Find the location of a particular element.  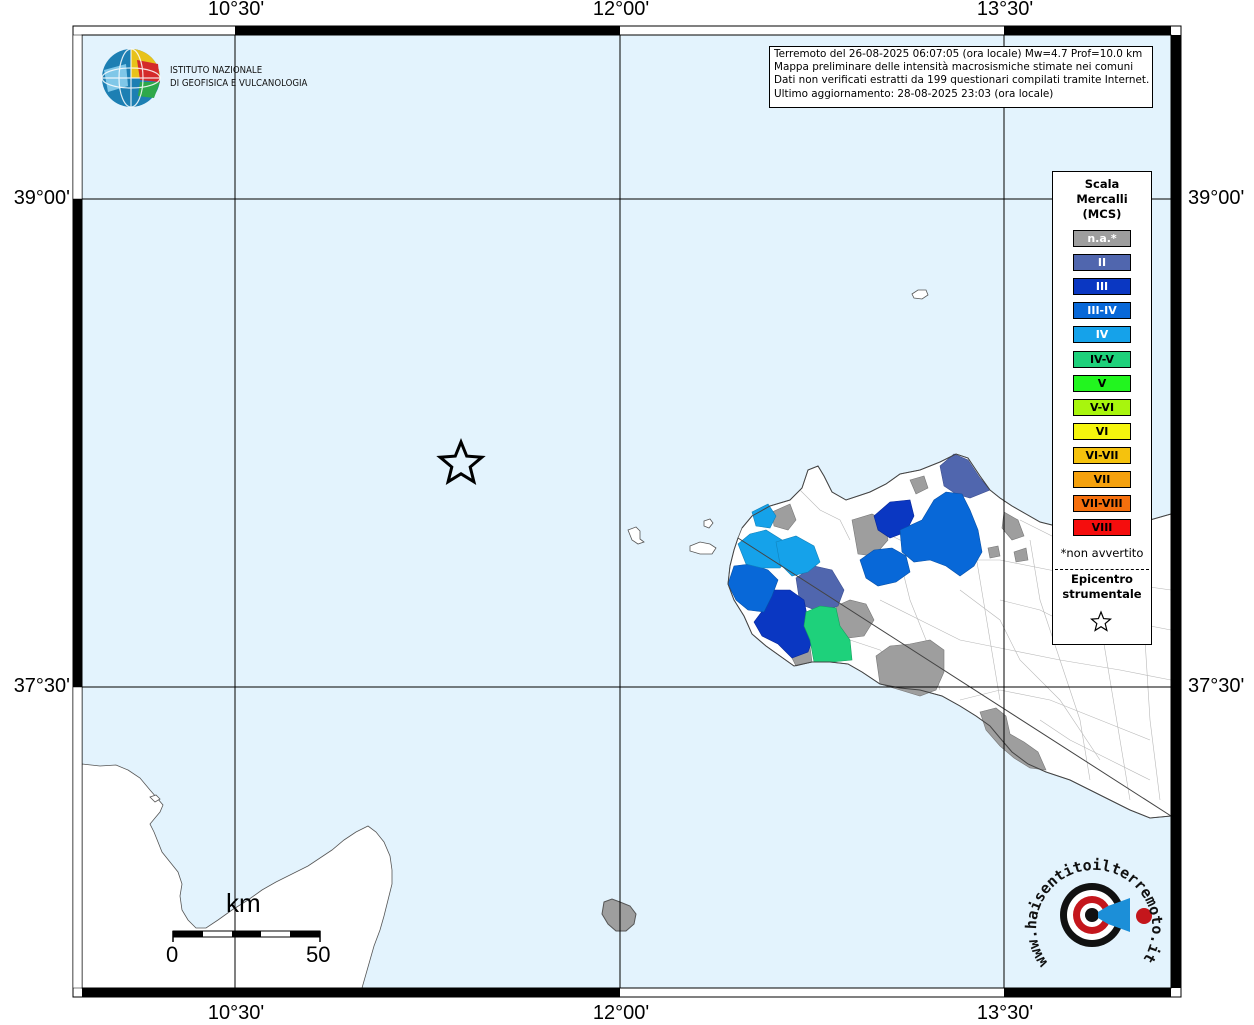

legend-epicenter-label: Epicentro strumentale is located at coordinates (1102, 587).